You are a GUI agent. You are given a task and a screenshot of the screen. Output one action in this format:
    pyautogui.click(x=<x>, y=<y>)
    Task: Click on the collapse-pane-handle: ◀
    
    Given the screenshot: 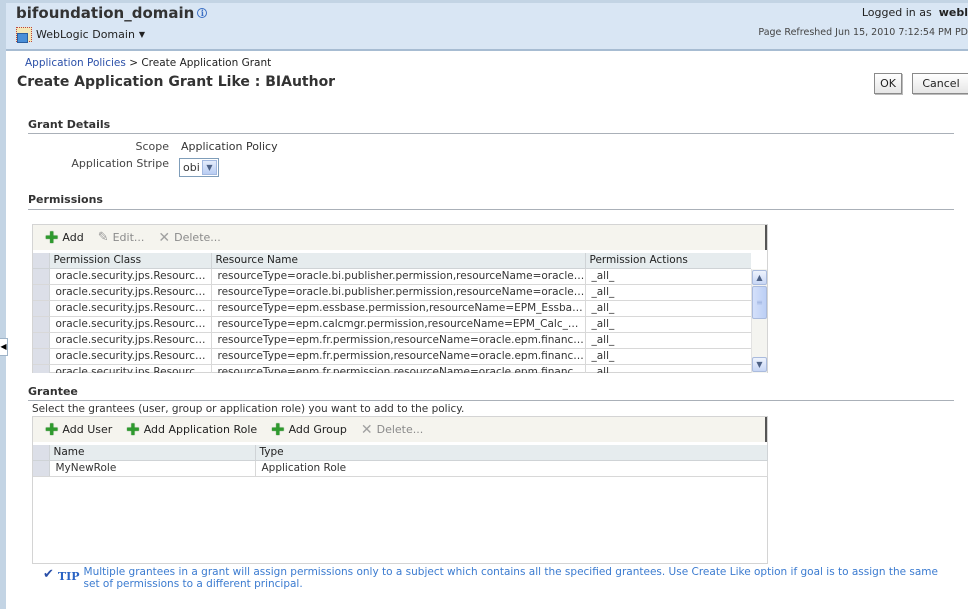 What is the action you would take?
    pyautogui.click(x=4, y=347)
    